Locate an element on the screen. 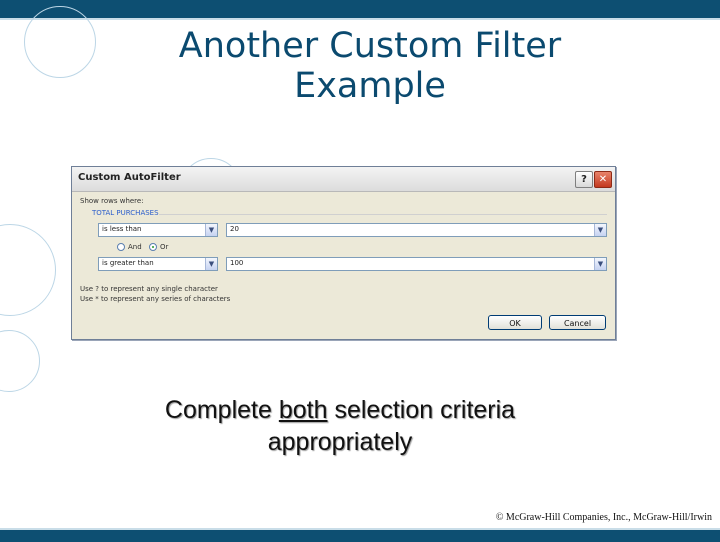 This screenshot has width=720, height=542. show-rows-label: Show rows where: is located at coordinates (112, 201).